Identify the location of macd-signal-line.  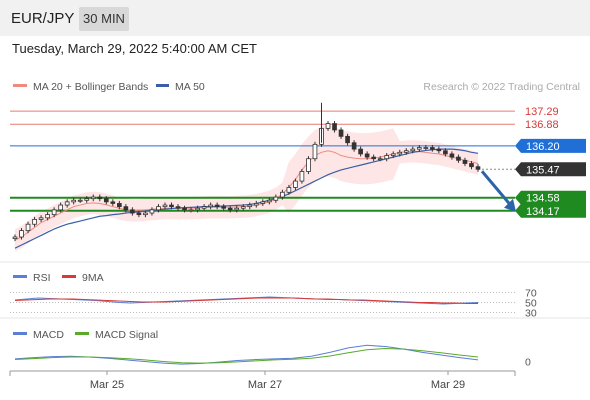
(246, 355).